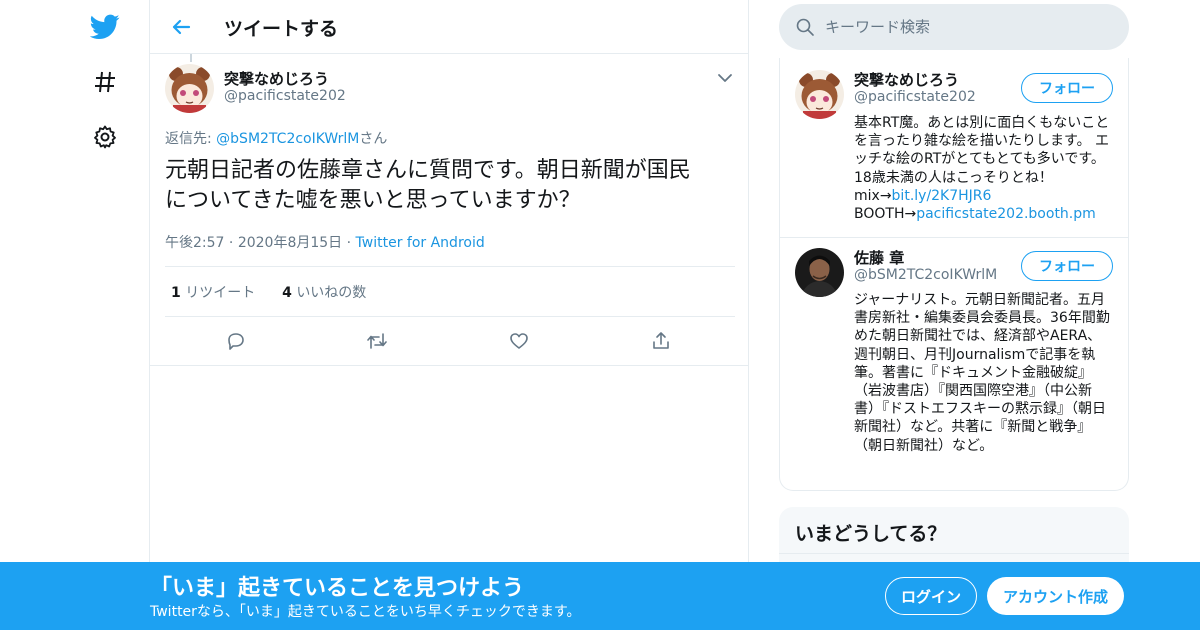 This screenshot has width=1200, height=630. Describe the element at coordinates (290, 243) in the screenshot. I see `tweet-date: 2020年8月15日` at that location.